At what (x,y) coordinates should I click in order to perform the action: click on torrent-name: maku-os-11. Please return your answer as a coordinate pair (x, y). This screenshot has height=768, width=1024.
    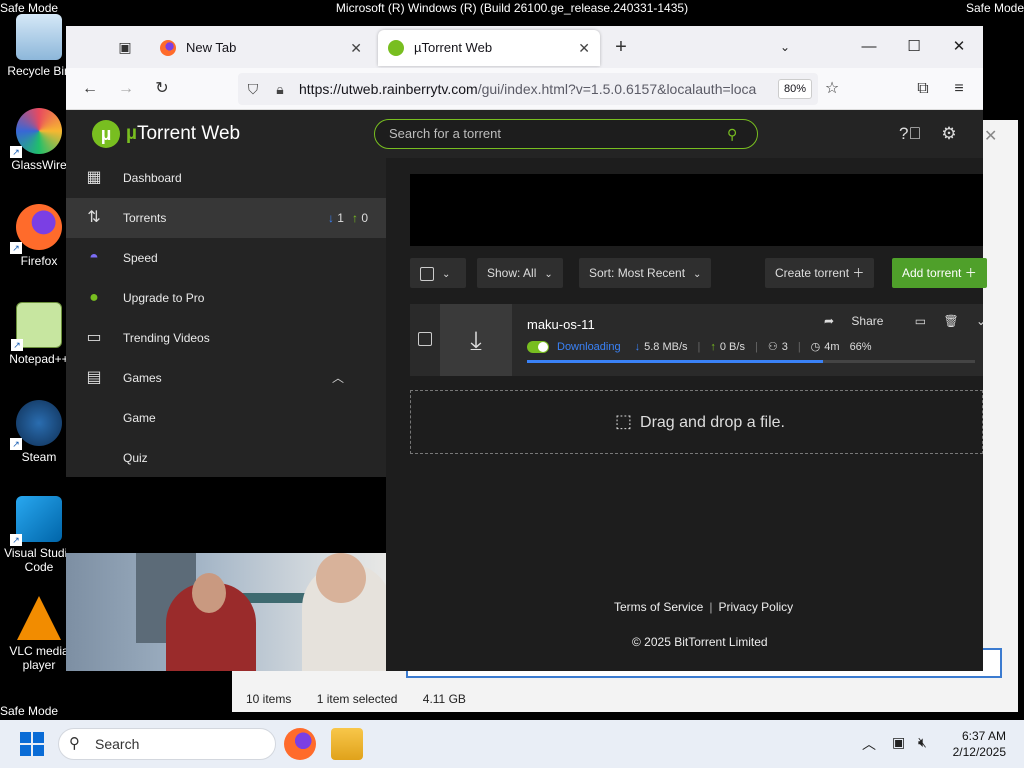
    Looking at the image, I should click on (561, 324).